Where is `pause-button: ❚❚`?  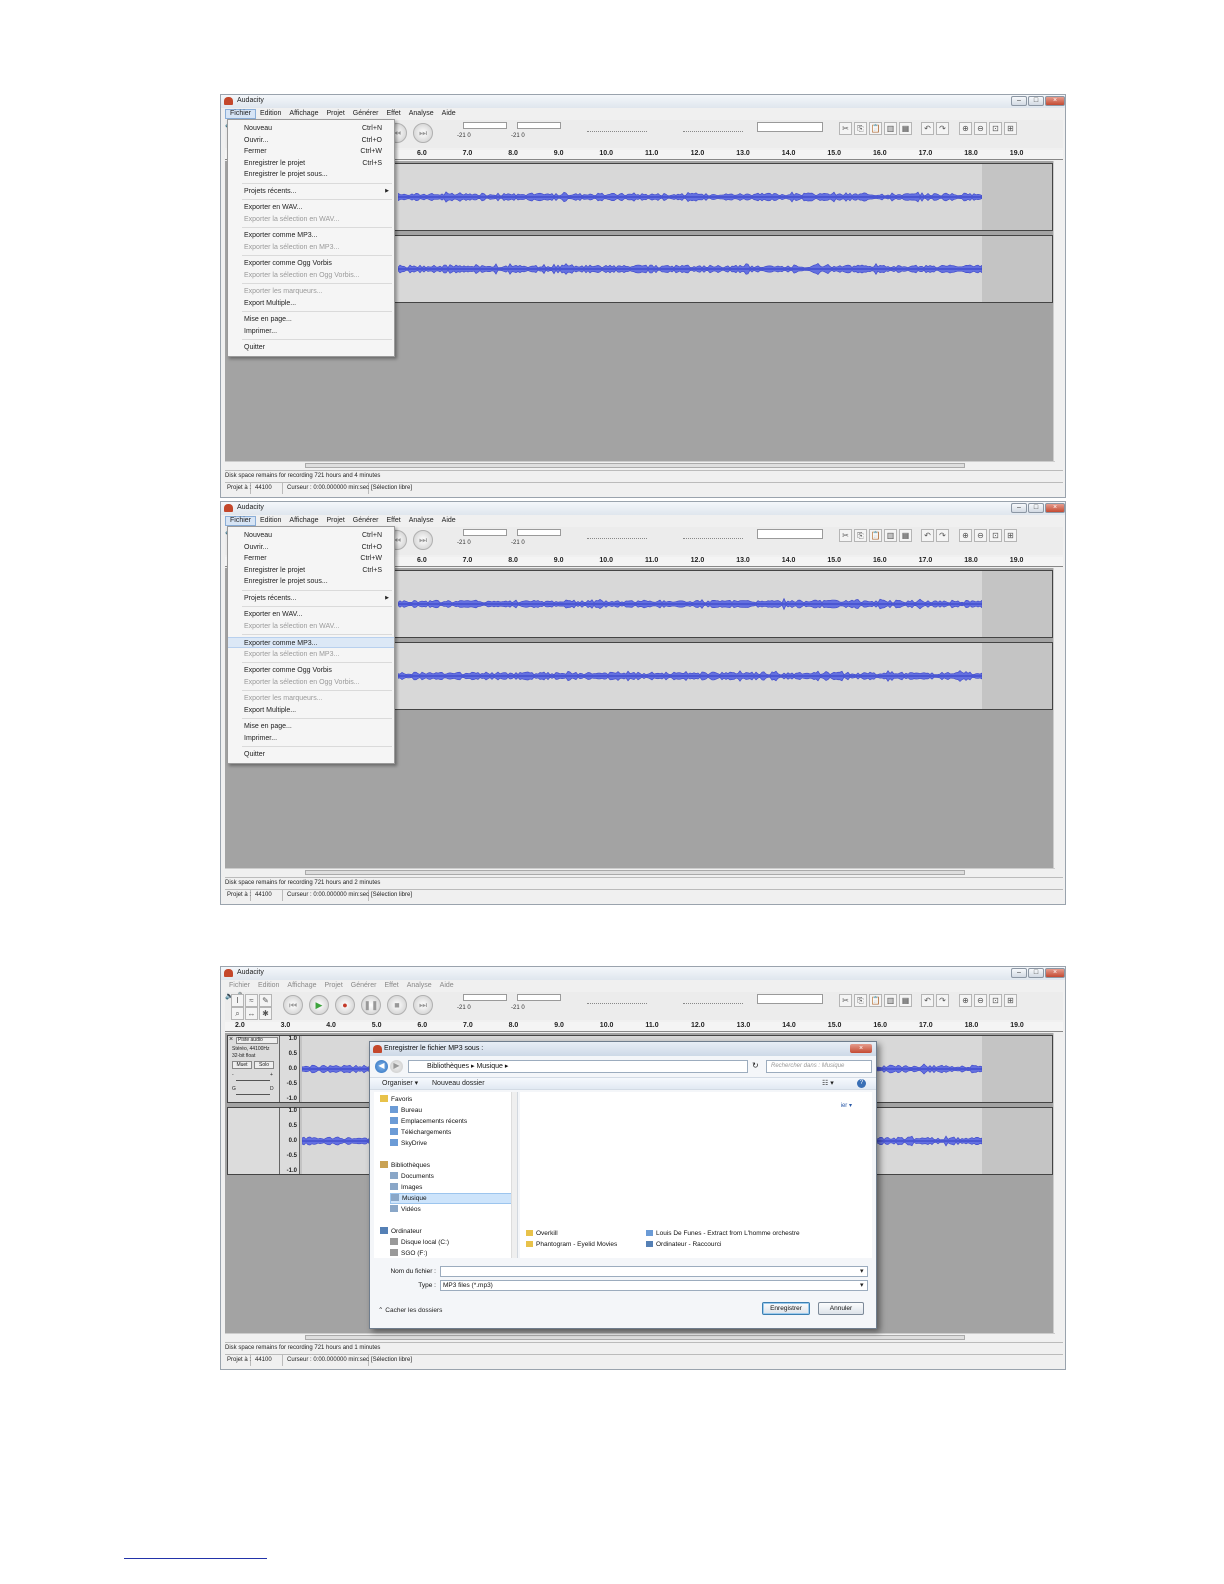
pause-button: ❚❚ is located at coordinates (371, 1005).